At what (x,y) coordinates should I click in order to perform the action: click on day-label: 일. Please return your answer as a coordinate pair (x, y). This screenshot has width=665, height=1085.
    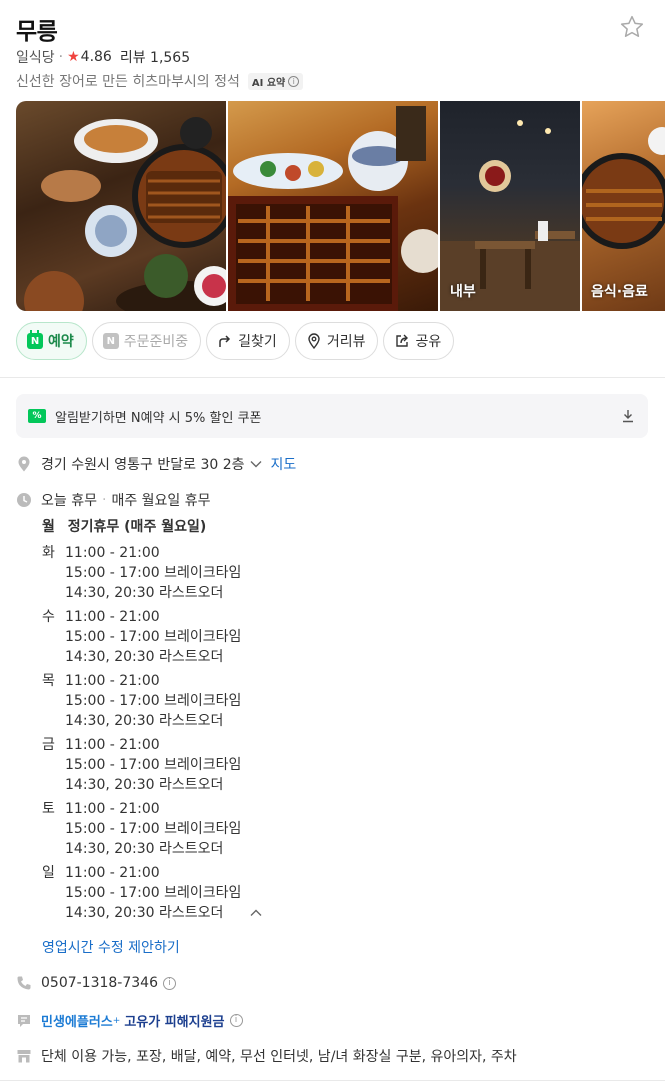
    Looking at the image, I should click on (48, 873).